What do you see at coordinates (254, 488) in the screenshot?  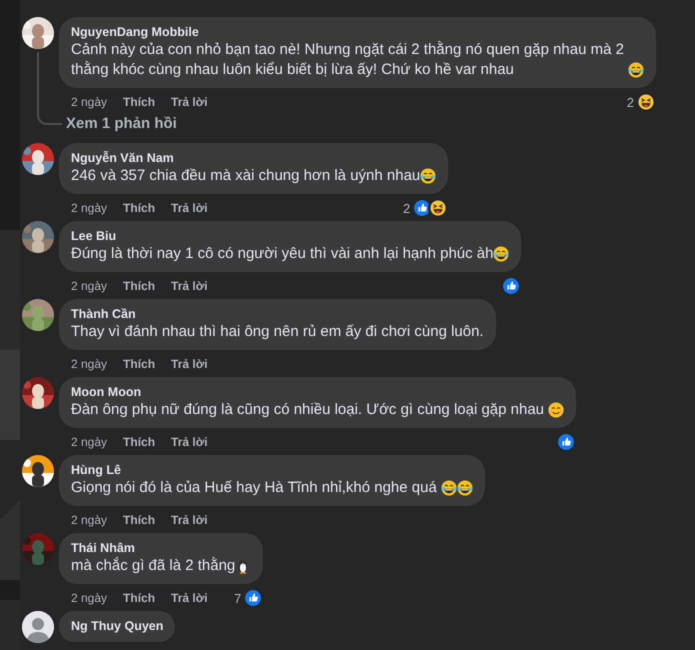 I see `comment-text: Giọng nói đó là của Huế hay Hà Tĩnh nhỉ,khó nghe quá` at bounding box center [254, 488].